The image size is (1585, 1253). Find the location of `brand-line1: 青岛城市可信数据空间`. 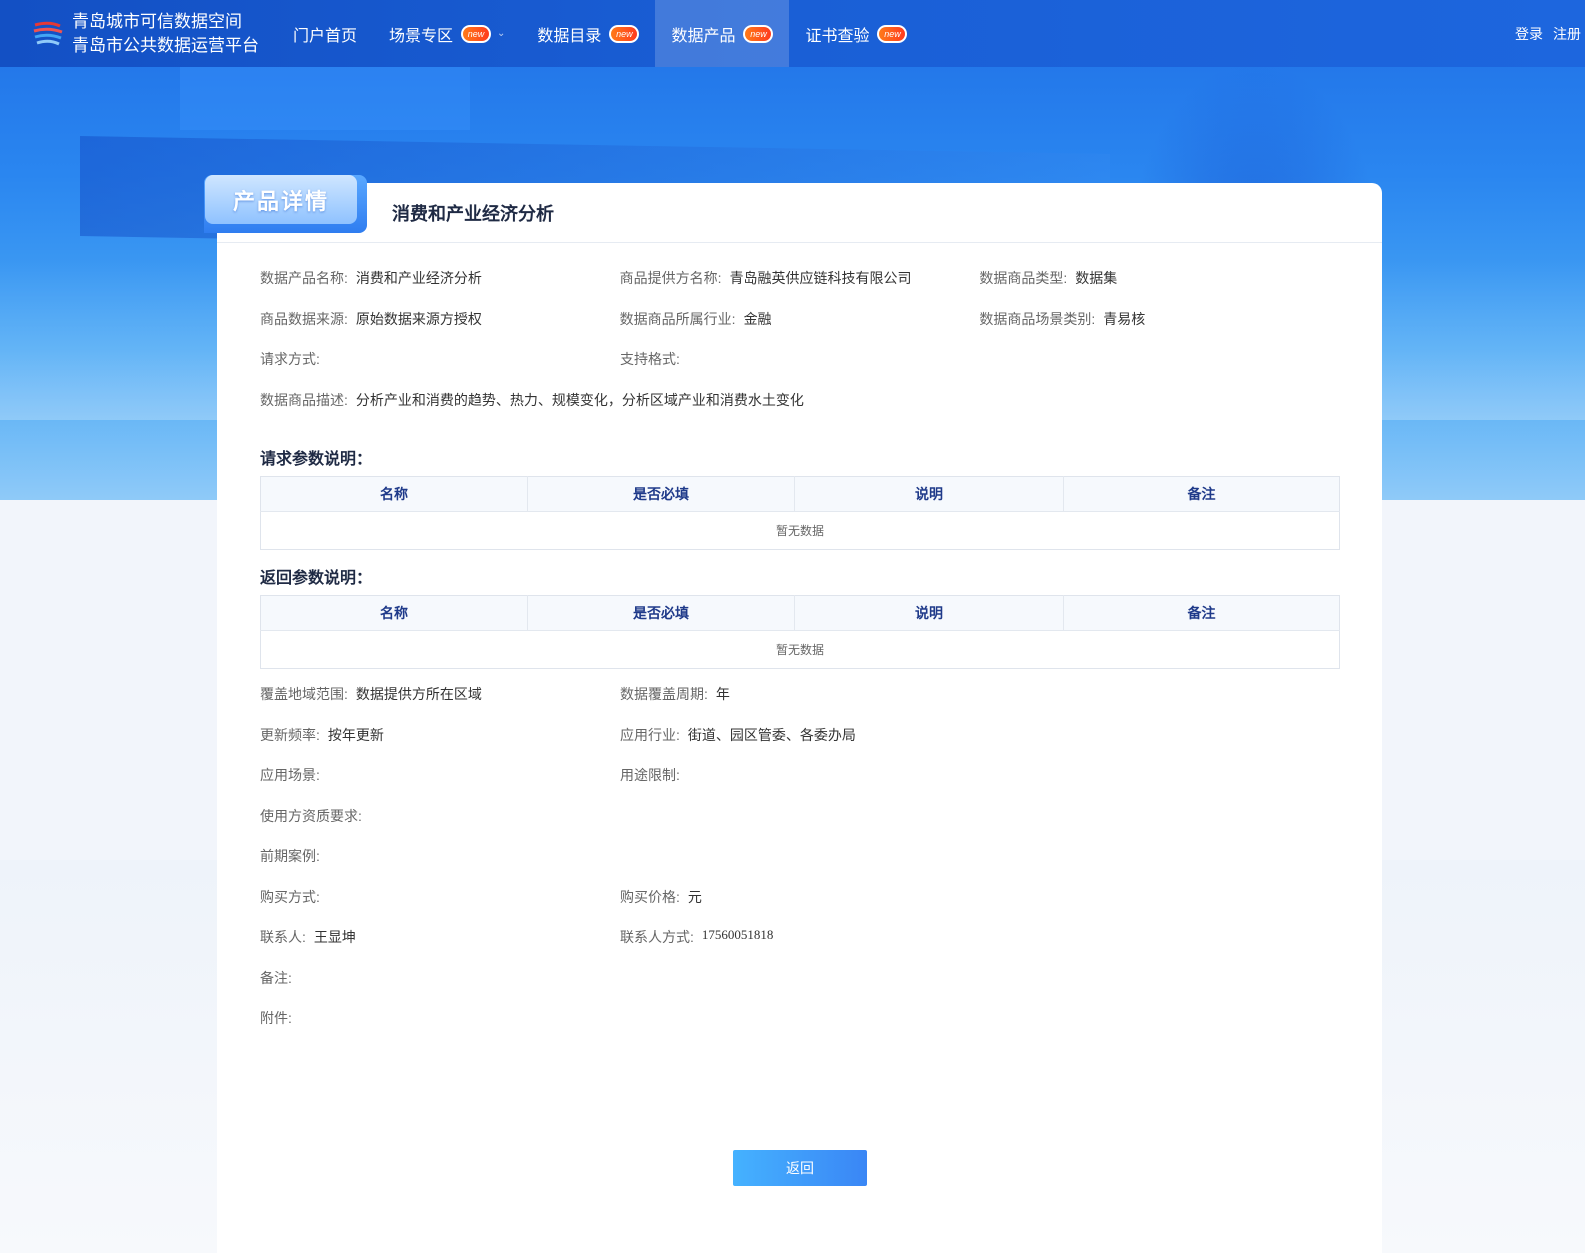

brand-line1: 青岛城市可信数据空间 is located at coordinates (157, 21).